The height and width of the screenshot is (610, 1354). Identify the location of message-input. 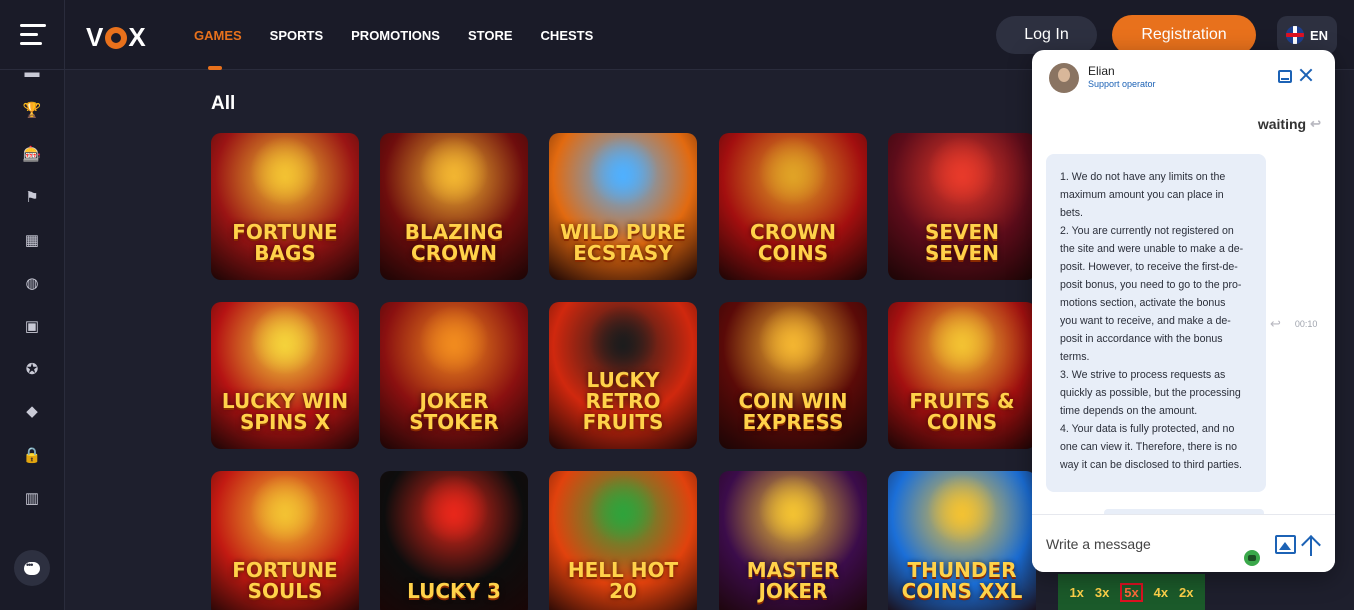
(1141, 544).